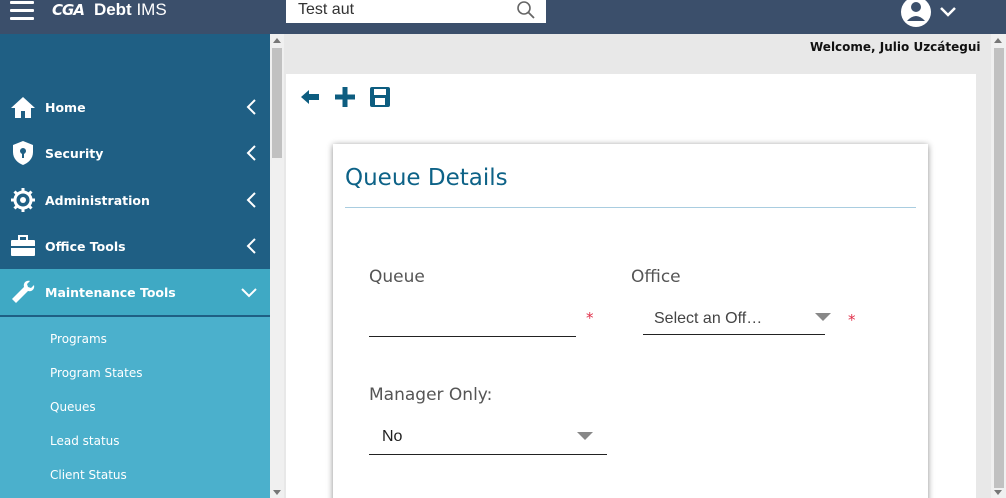  I want to click on gear-icon, so click(23, 200).